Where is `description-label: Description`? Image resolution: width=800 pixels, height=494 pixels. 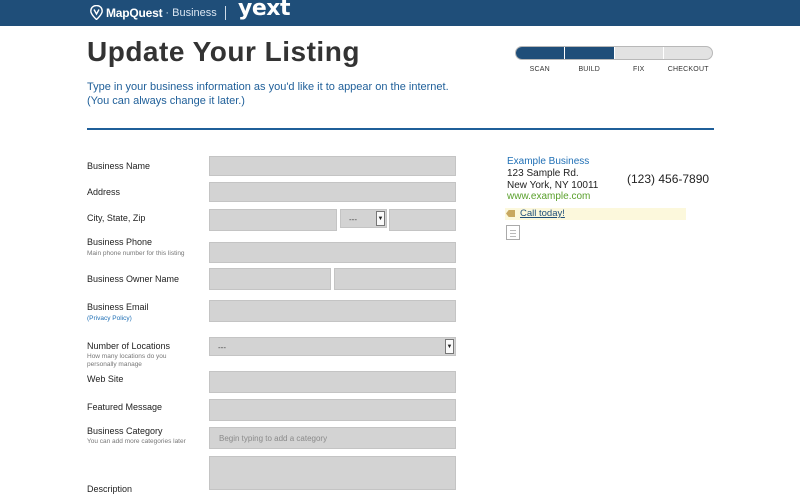
description-label: Description is located at coordinates (110, 489).